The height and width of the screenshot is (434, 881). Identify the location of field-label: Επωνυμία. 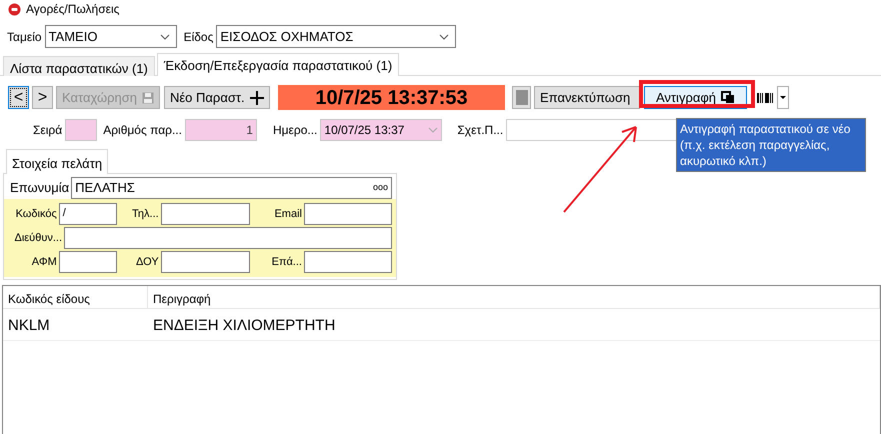
(40, 188).